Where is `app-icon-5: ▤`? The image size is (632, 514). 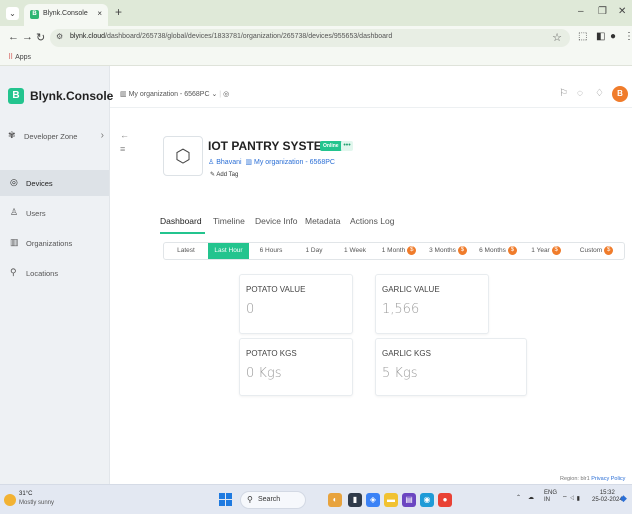
app-icon-5: ▤ is located at coordinates (409, 500).